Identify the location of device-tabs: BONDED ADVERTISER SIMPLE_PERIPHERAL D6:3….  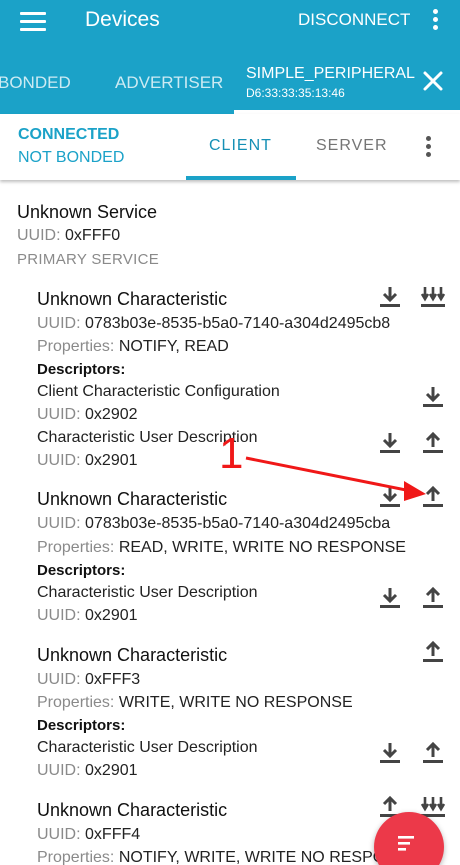
(230, 86).